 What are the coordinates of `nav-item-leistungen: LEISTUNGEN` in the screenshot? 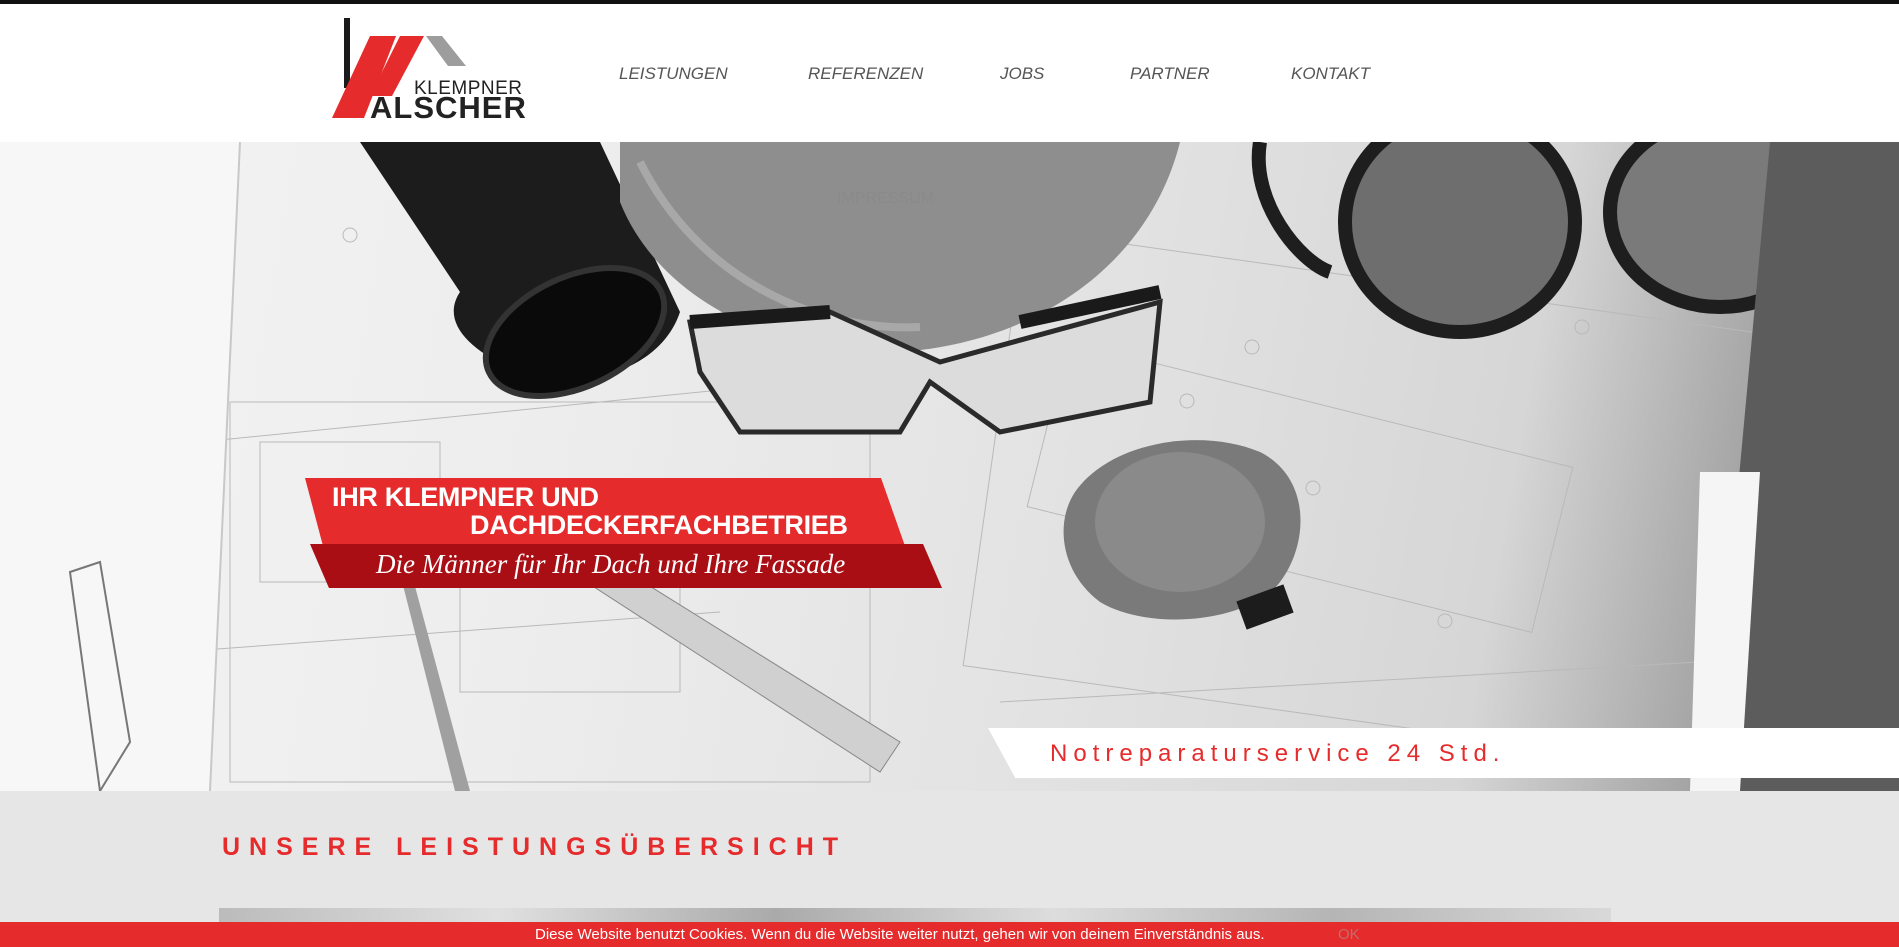 It's located at (673, 74).